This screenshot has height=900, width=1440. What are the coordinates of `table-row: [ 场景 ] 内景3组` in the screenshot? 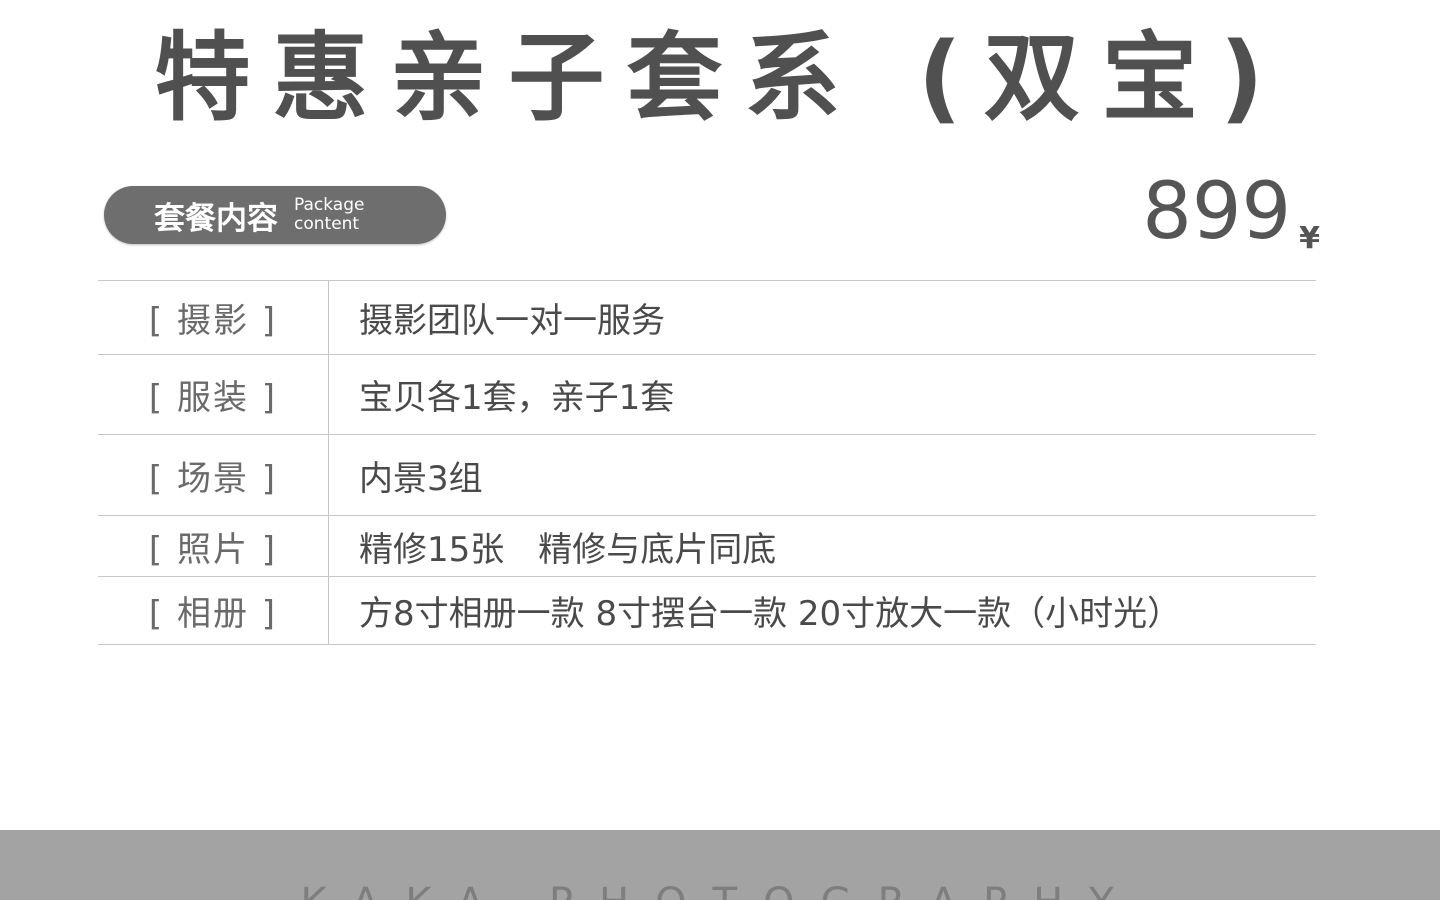 It's located at (707, 475).